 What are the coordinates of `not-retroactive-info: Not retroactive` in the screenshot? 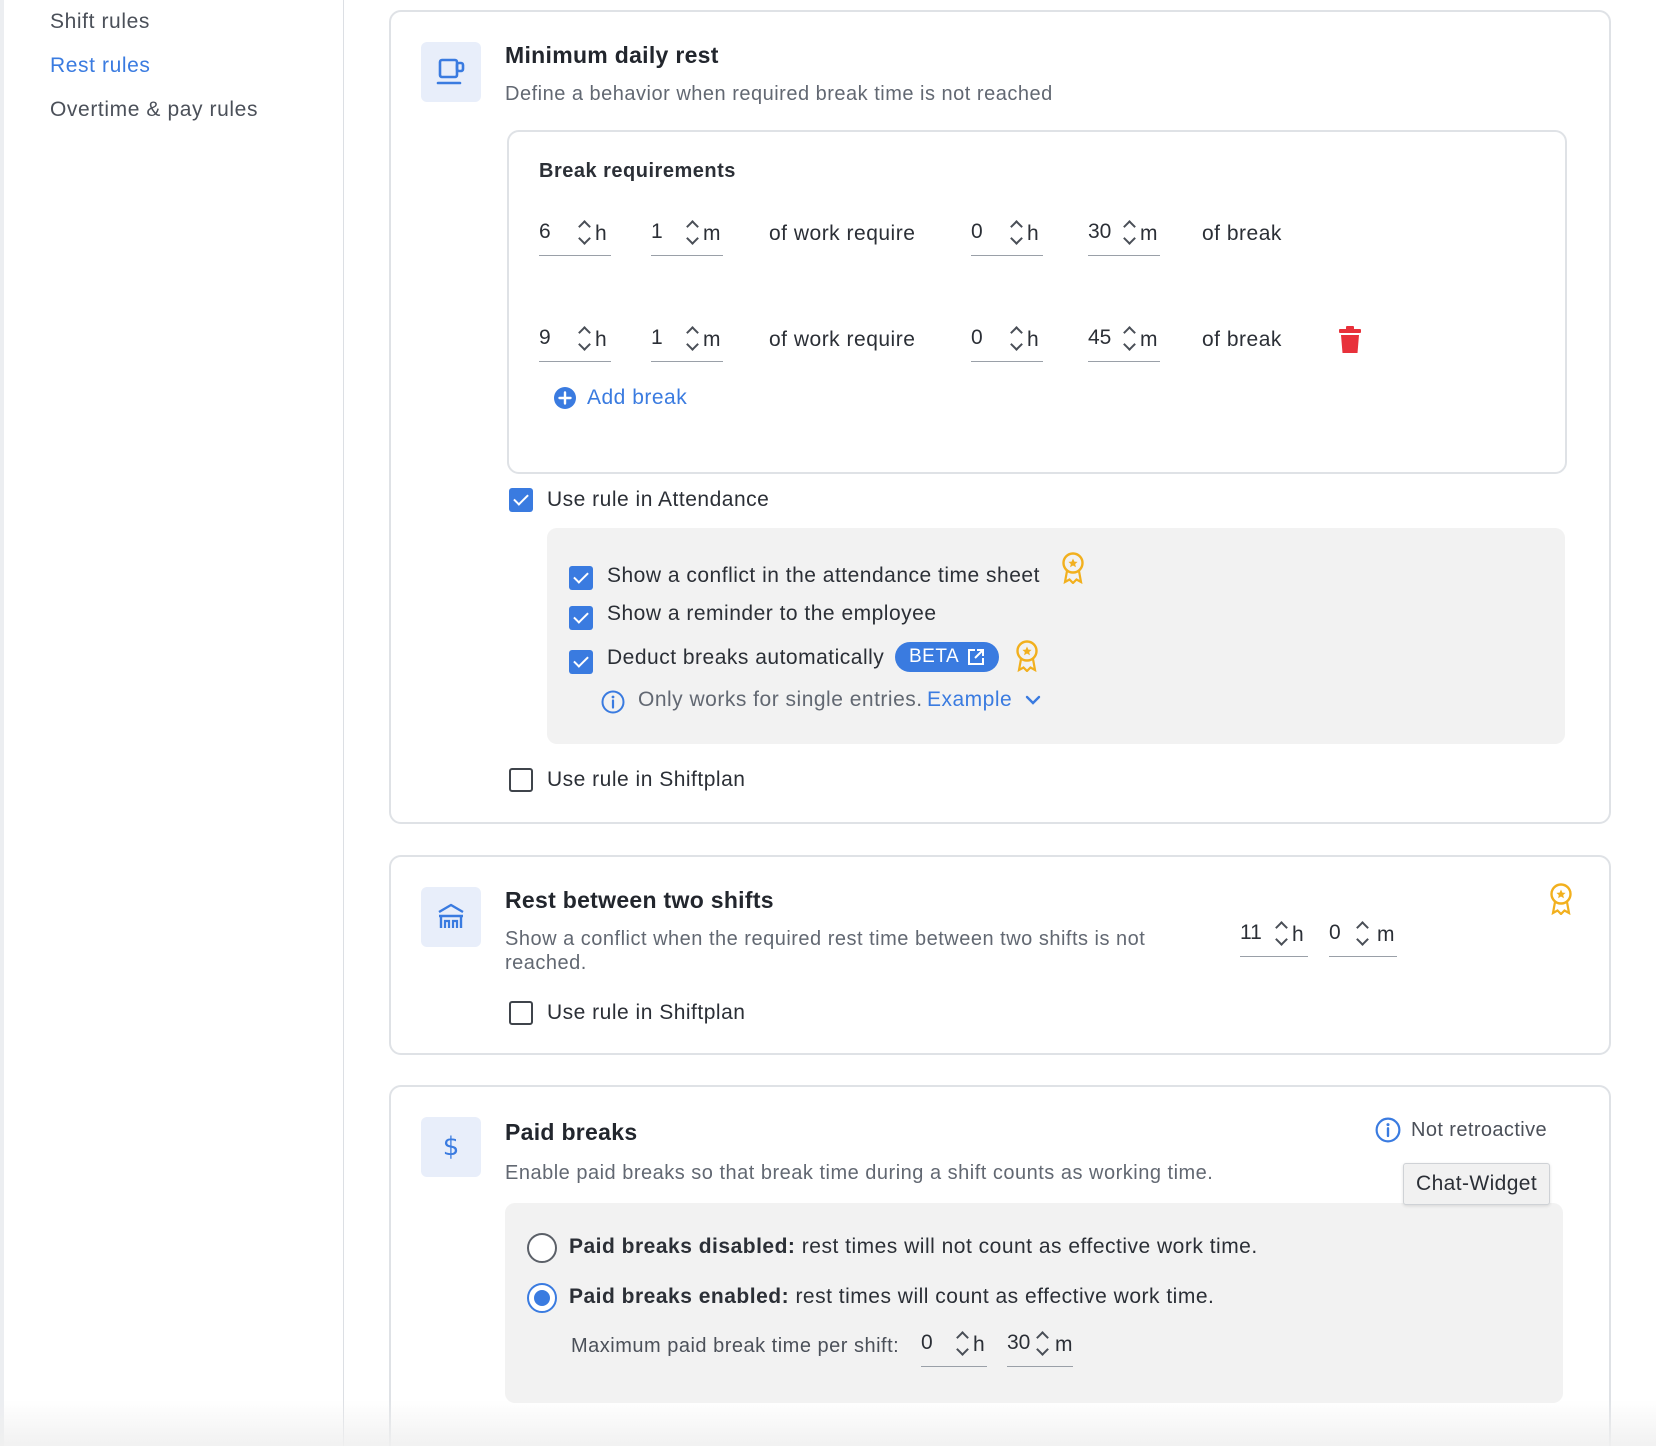 It's located at (1461, 1130).